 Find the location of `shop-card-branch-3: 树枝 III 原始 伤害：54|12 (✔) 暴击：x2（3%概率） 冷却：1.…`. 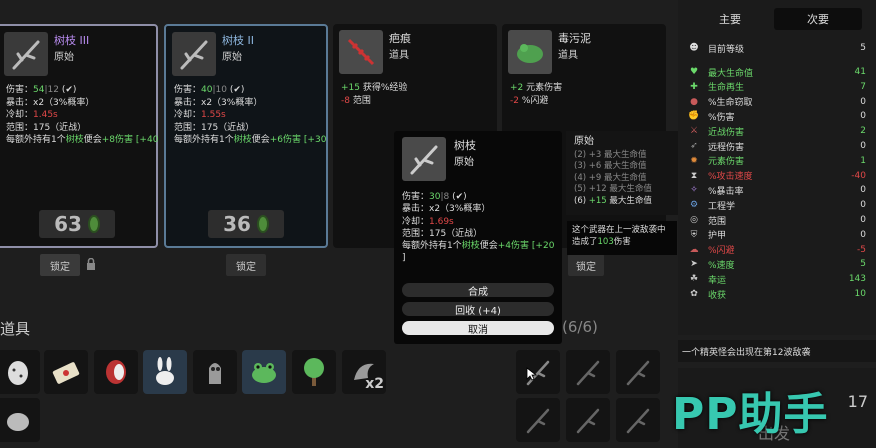

shop-card-branch-3: 树枝 III 原始 伤害：54|12 (✔) 暴击：x2（3%概率） 冷却：1.… is located at coordinates (79, 136).